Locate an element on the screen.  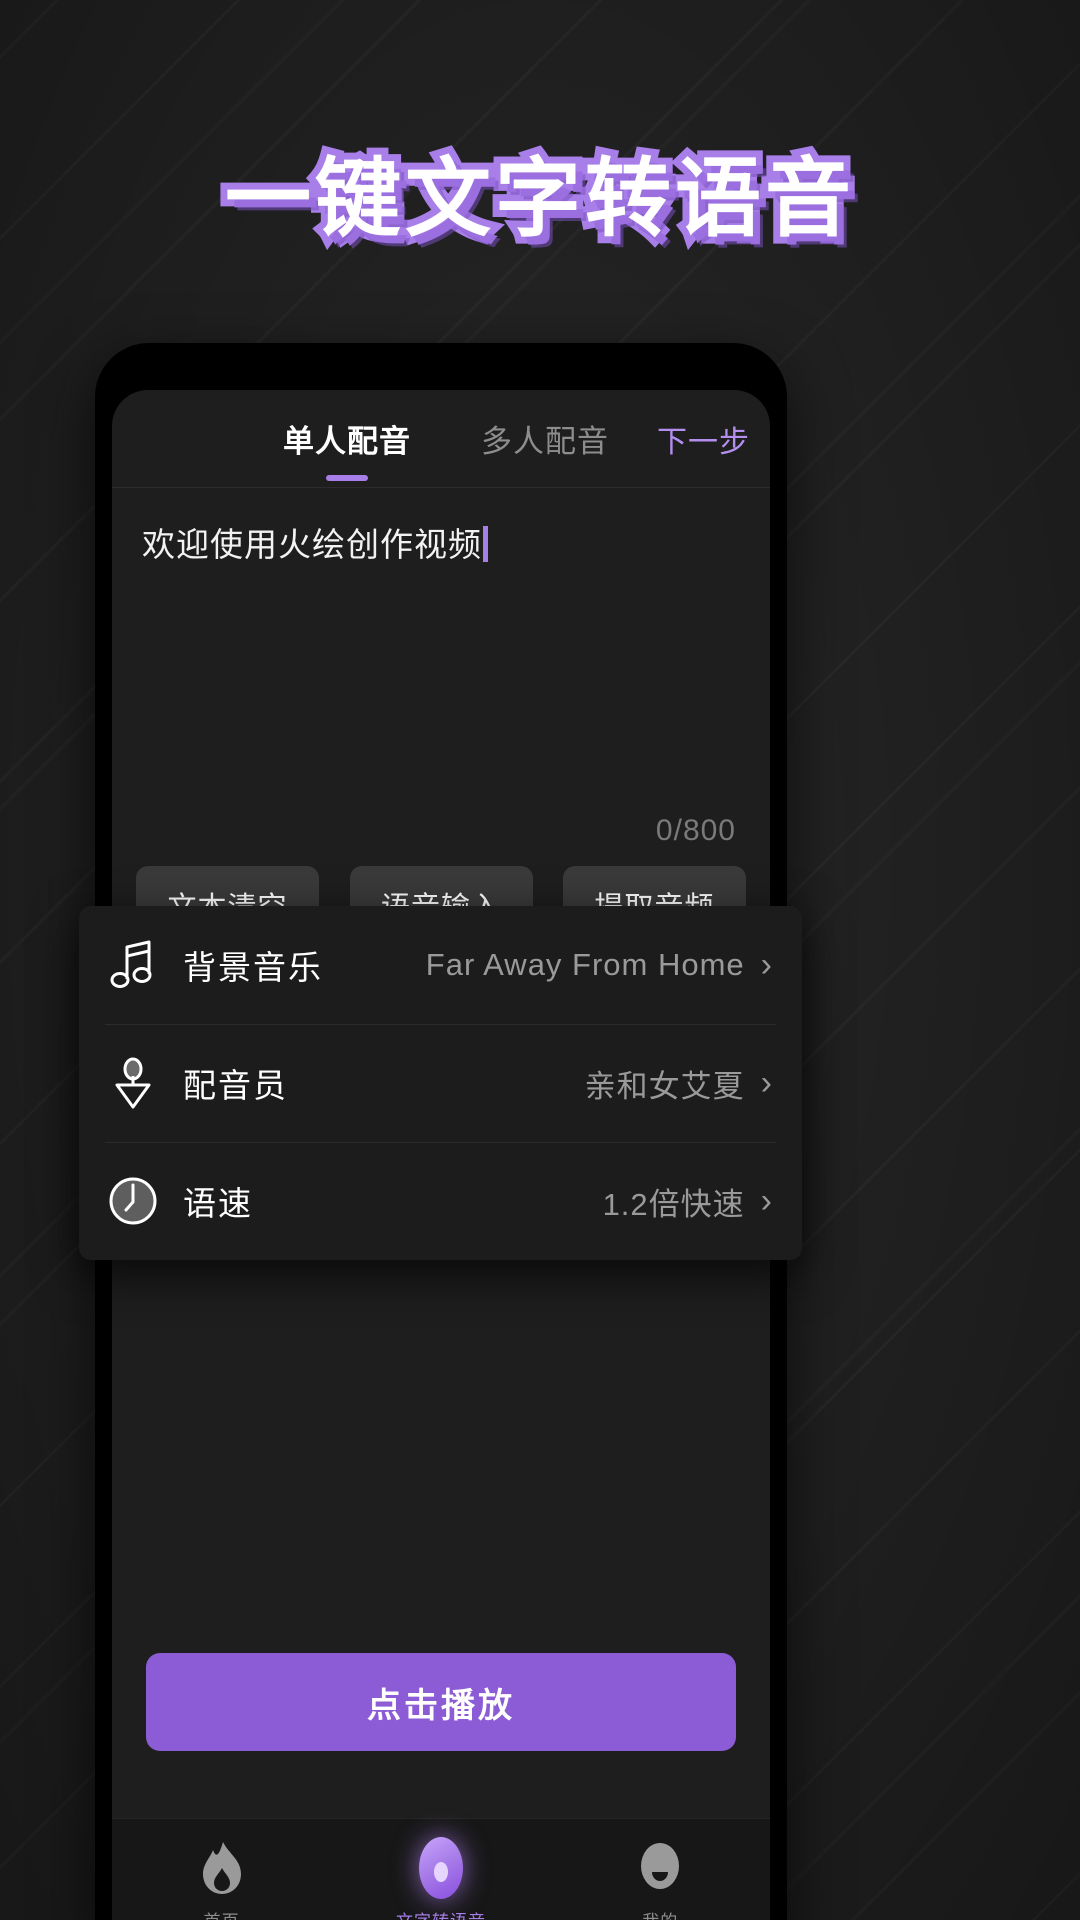
tab-single-dub: 单人配音 is located at coordinates (347, 448).